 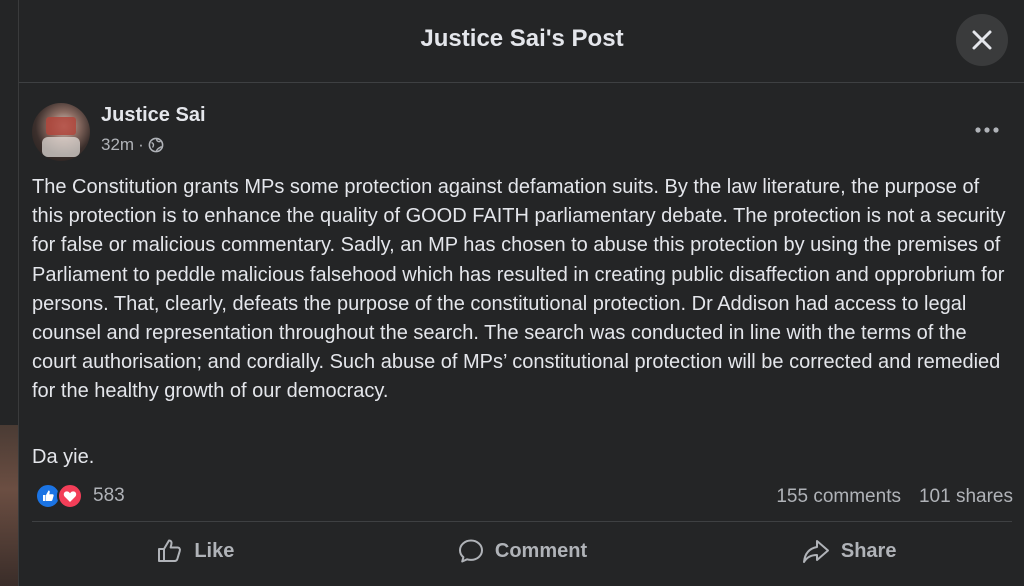 I want to click on post-time: 32m, so click(x=117, y=145).